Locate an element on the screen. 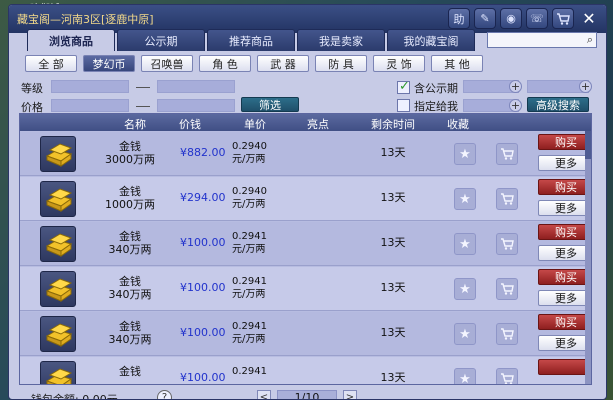  search-icon: ⌕ is located at coordinates (590, 40).